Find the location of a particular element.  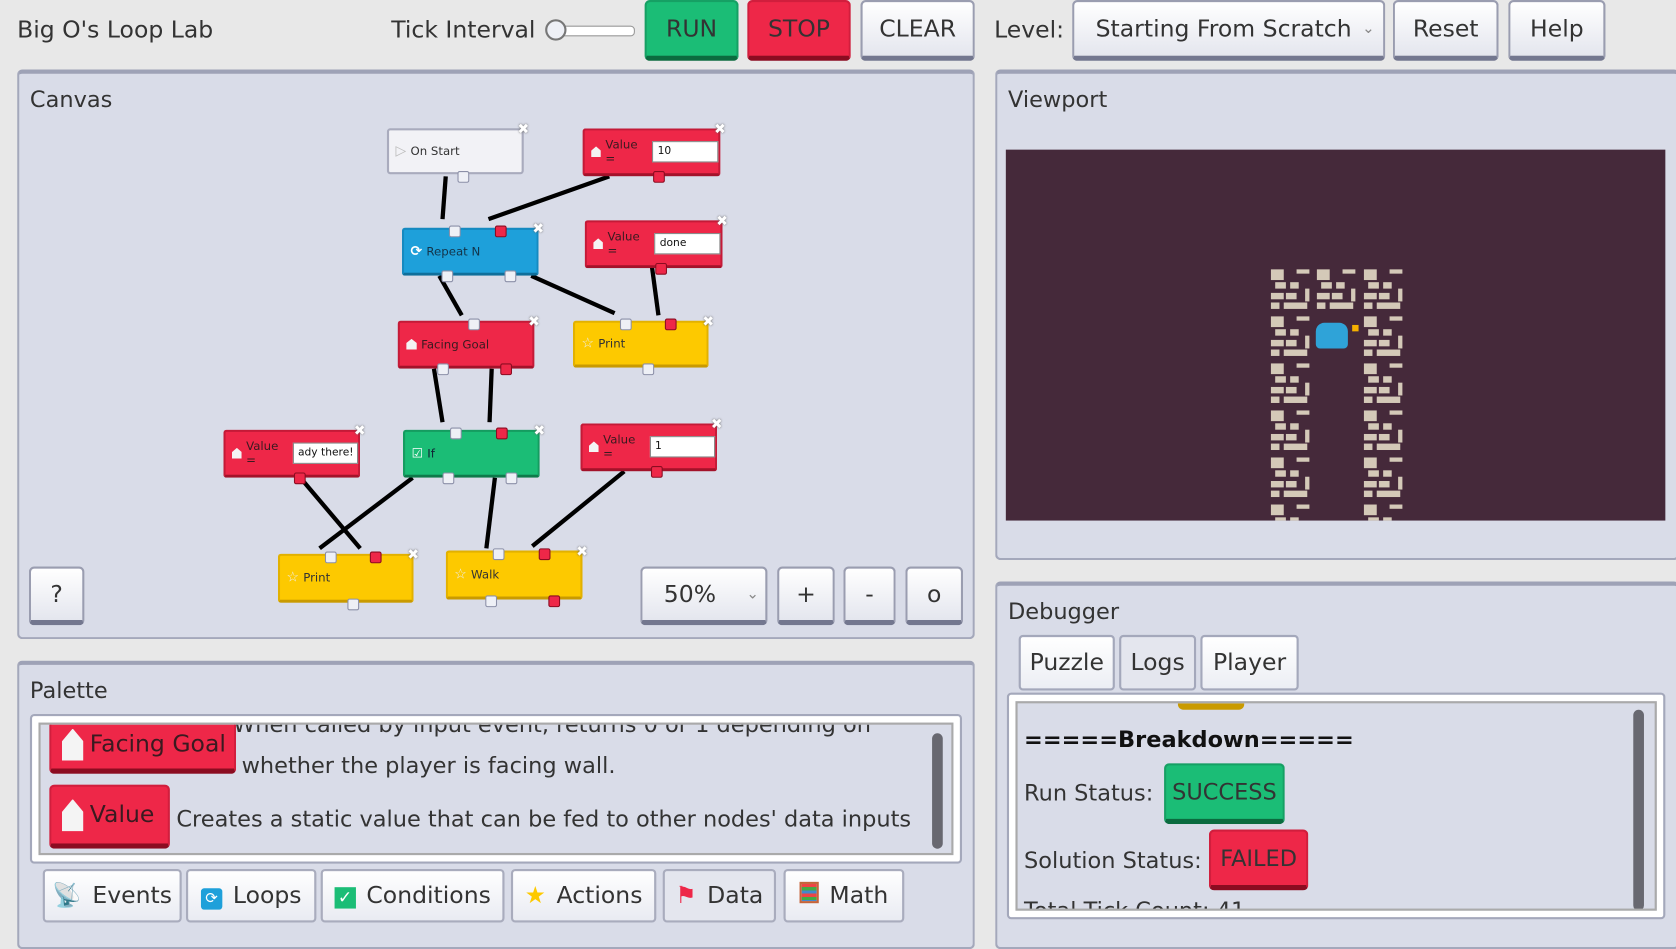

node-value: Value = ady there! ✖ is located at coordinates (294, 454).